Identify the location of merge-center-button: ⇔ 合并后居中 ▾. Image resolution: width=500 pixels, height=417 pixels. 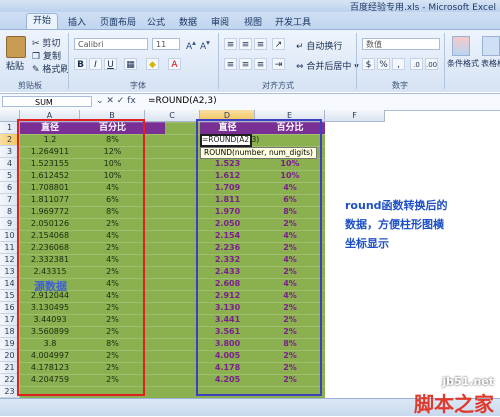
(327, 65).